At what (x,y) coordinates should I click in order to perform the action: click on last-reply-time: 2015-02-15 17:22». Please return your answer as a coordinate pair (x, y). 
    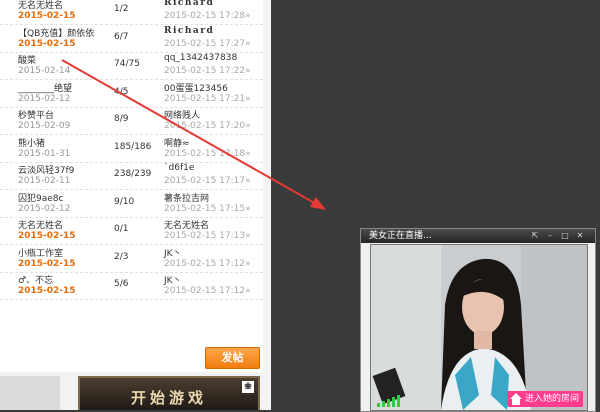
    Looking at the image, I should click on (207, 71).